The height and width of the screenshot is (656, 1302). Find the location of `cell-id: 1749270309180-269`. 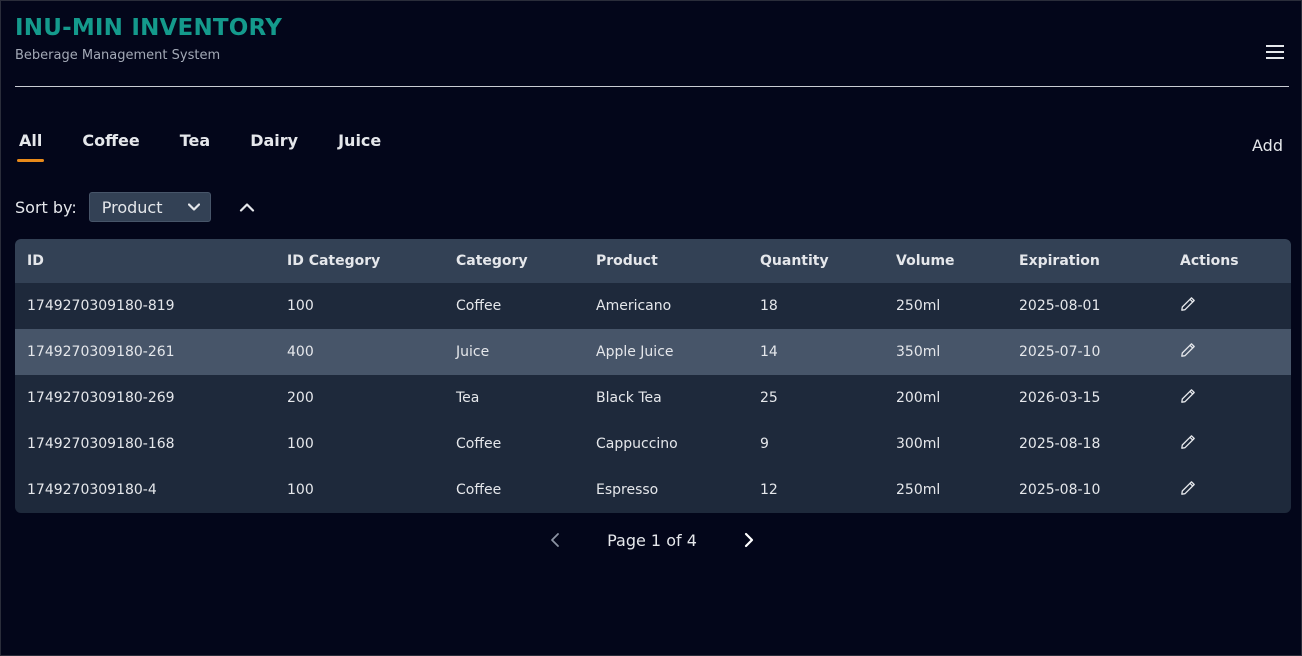

cell-id: 1749270309180-269 is located at coordinates (101, 398).